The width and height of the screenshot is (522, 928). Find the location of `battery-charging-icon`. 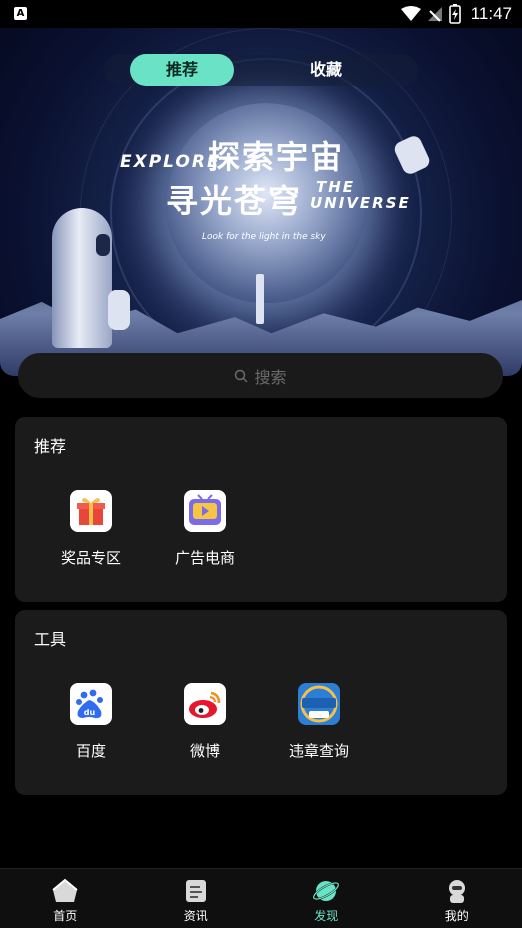

battery-charging-icon is located at coordinates (454, 14).